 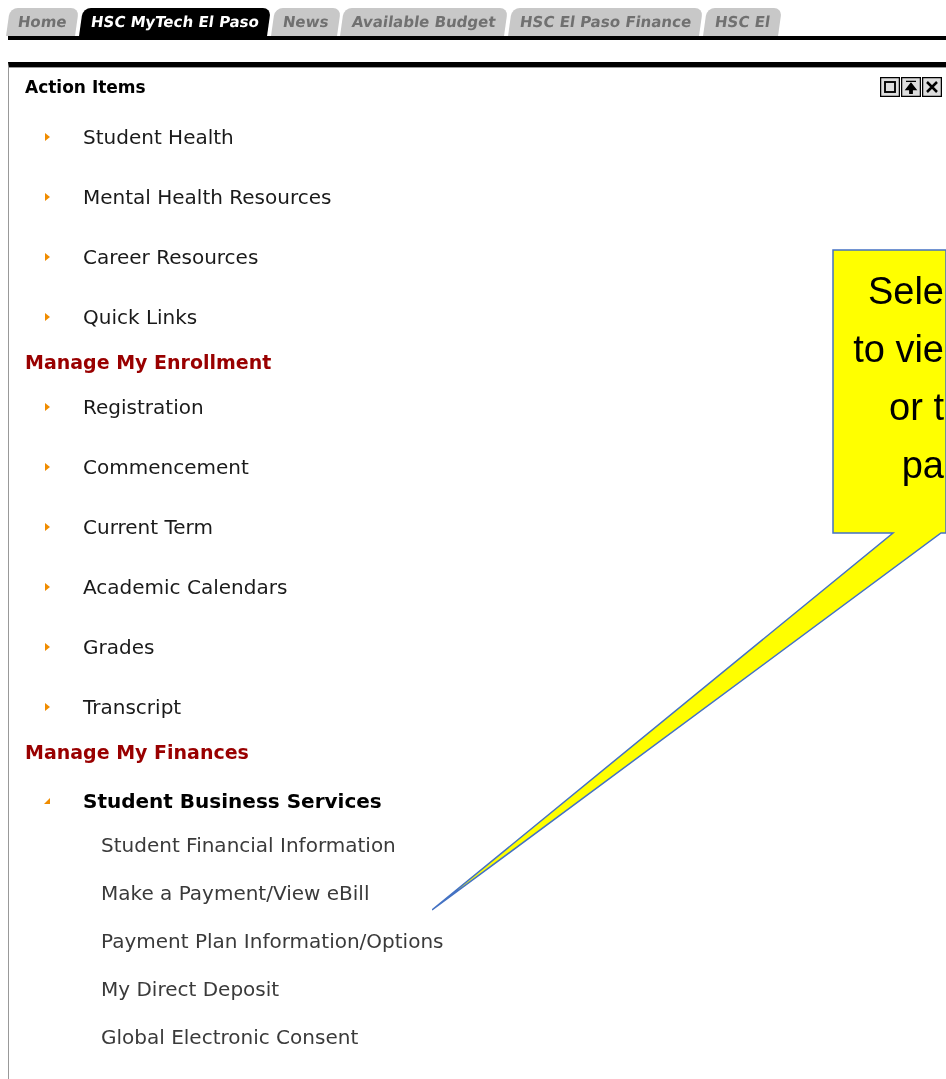 I want to click on menu-link: Career Resources, so click(x=171, y=257).